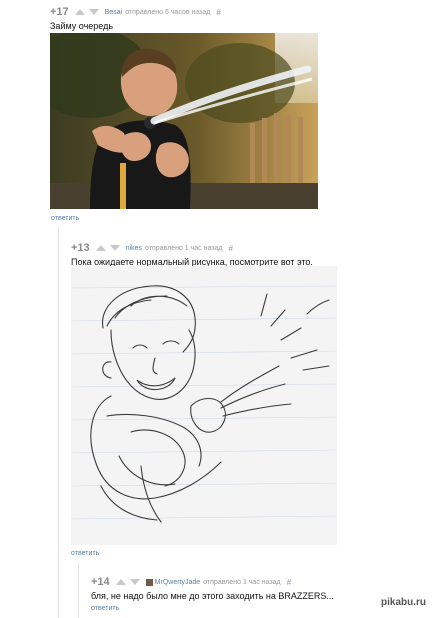  Describe the element at coordinates (149, 582) in the screenshot. I see `avatar` at that location.